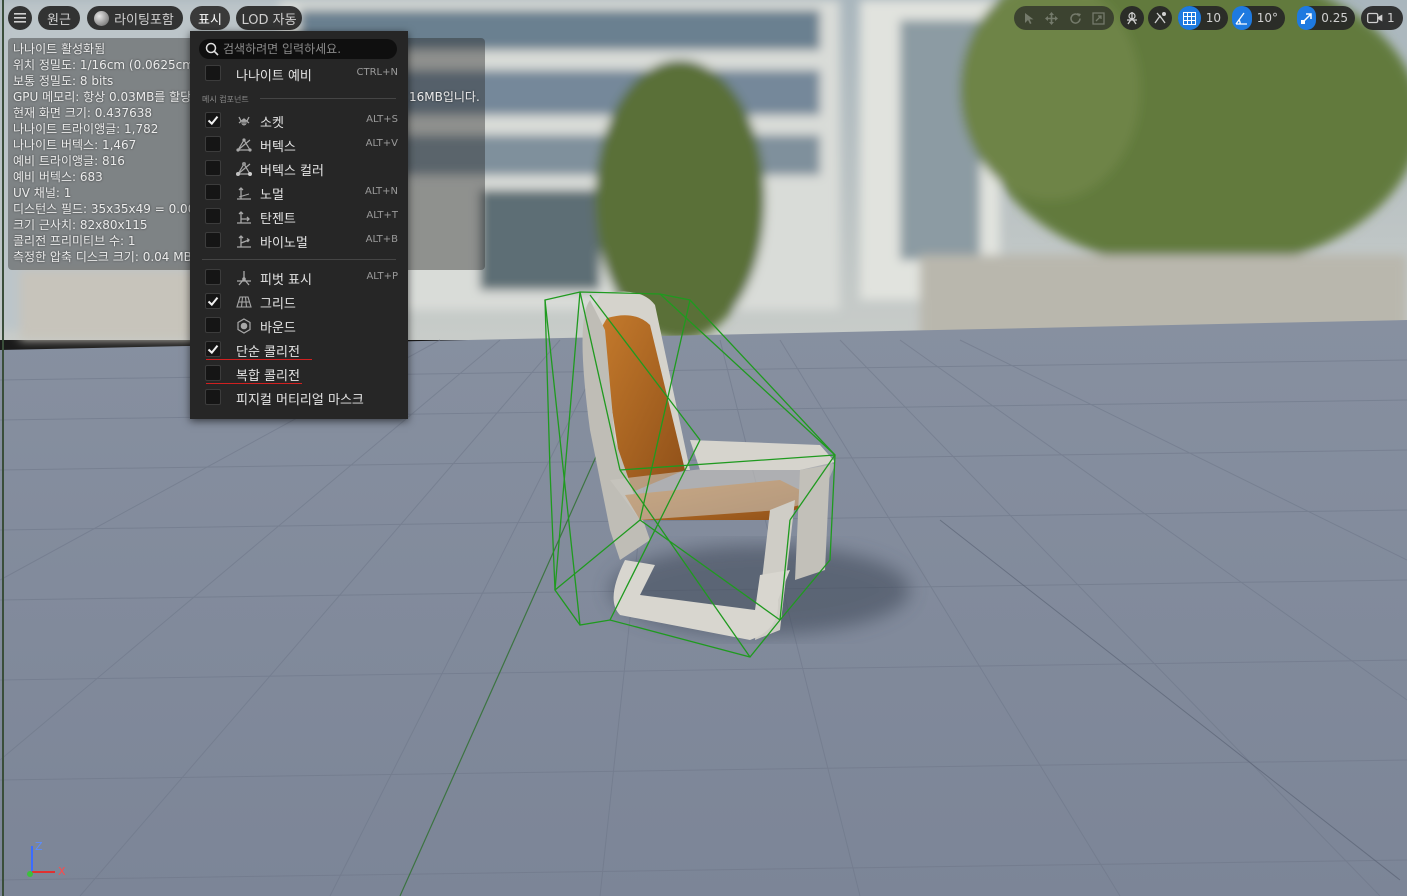 The height and width of the screenshot is (896, 1407). I want to click on menu-item-vertex: 버텍스 ALT+V, so click(299, 145).